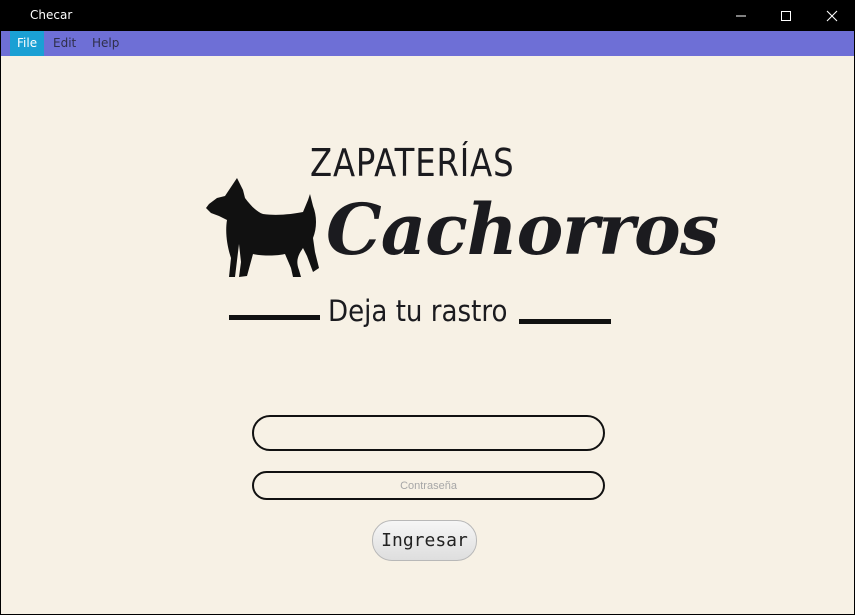 The width and height of the screenshot is (855, 615). Describe the element at coordinates (427, 43) in the screenshot. I see `menu-bar: File Edit Help` at that location.